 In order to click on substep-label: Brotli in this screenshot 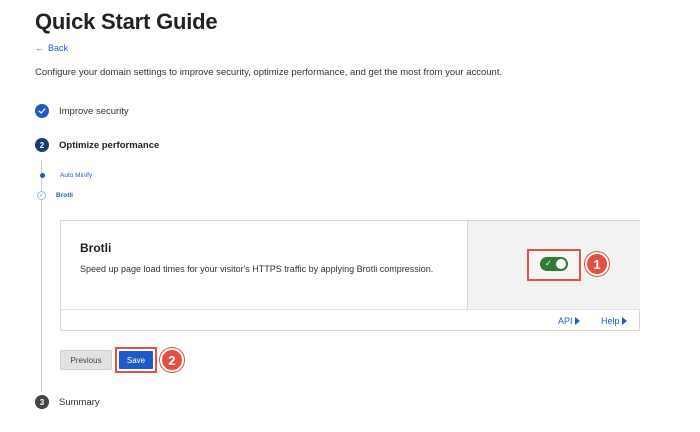, I will do `click(64, 195)`.